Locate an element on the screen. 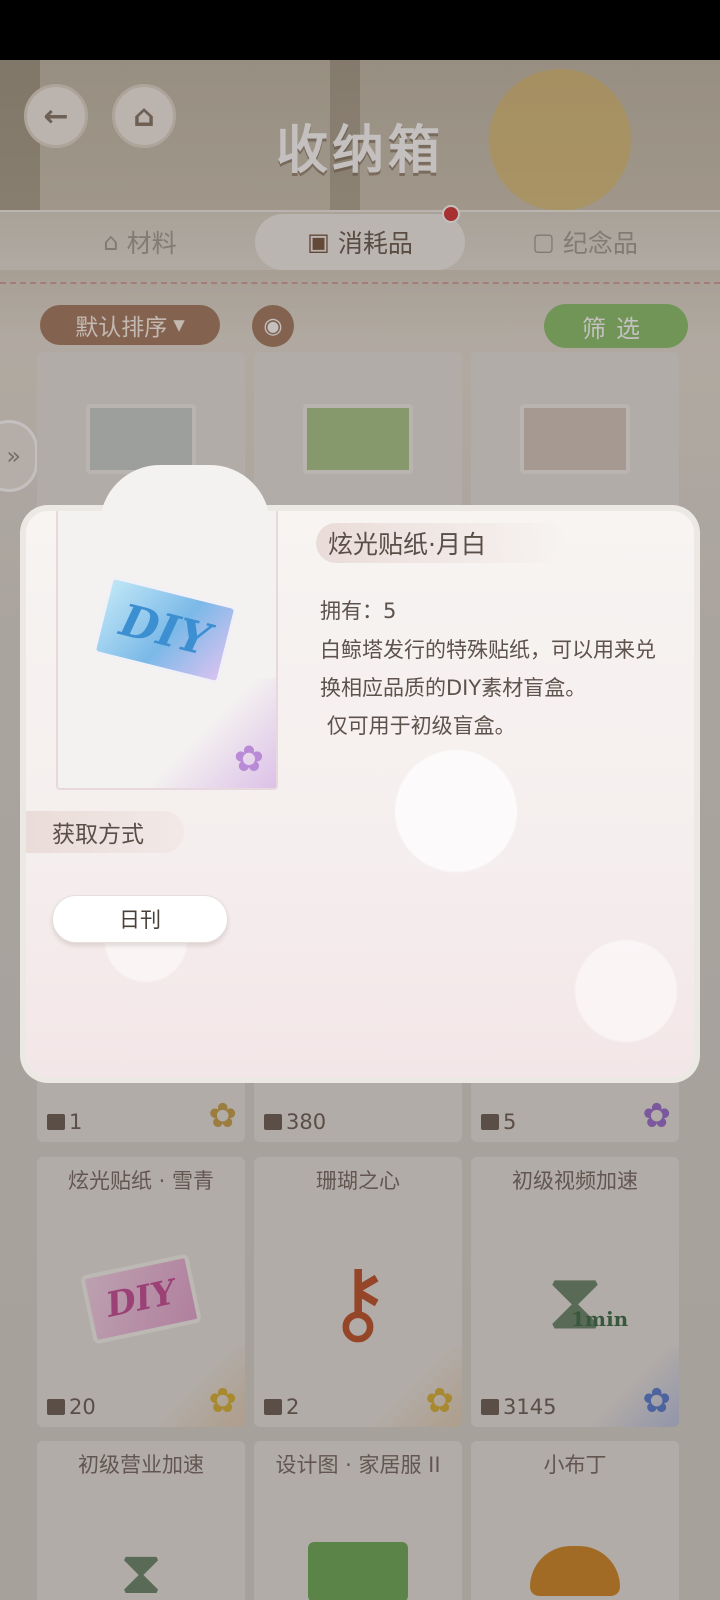 The image size is (720, 1600). rarity-flower-icon: ✿ is located at coordinates (248, 759).